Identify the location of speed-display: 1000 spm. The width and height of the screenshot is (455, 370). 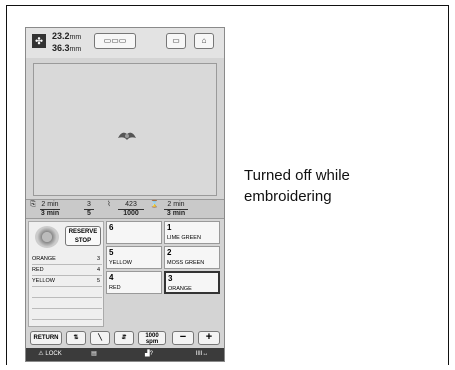
(152, 338).